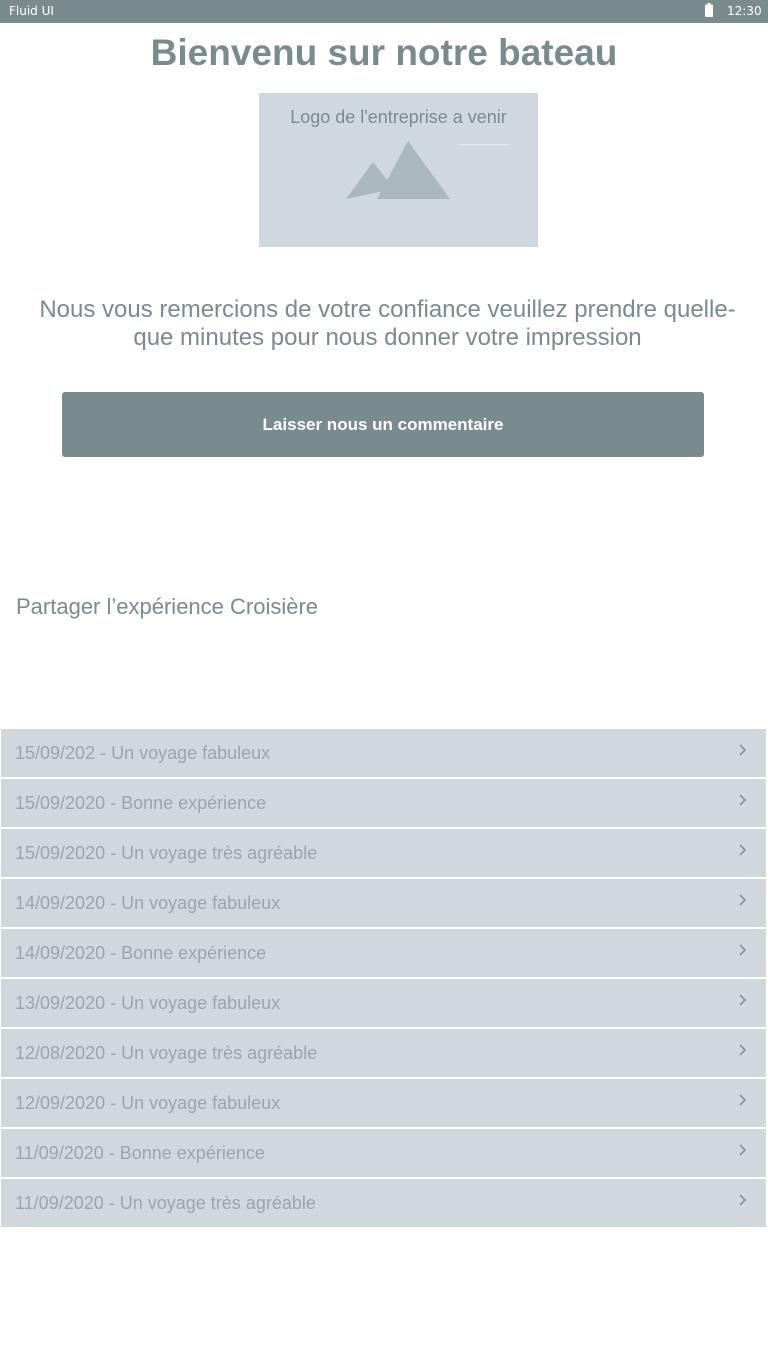 This screenshot has height=1365, width=768. Describe the element at coordinates (148, 1103) in the screenshot. I see `review-label: 12/09/2020 - Un voyage fabuleux` at that location.